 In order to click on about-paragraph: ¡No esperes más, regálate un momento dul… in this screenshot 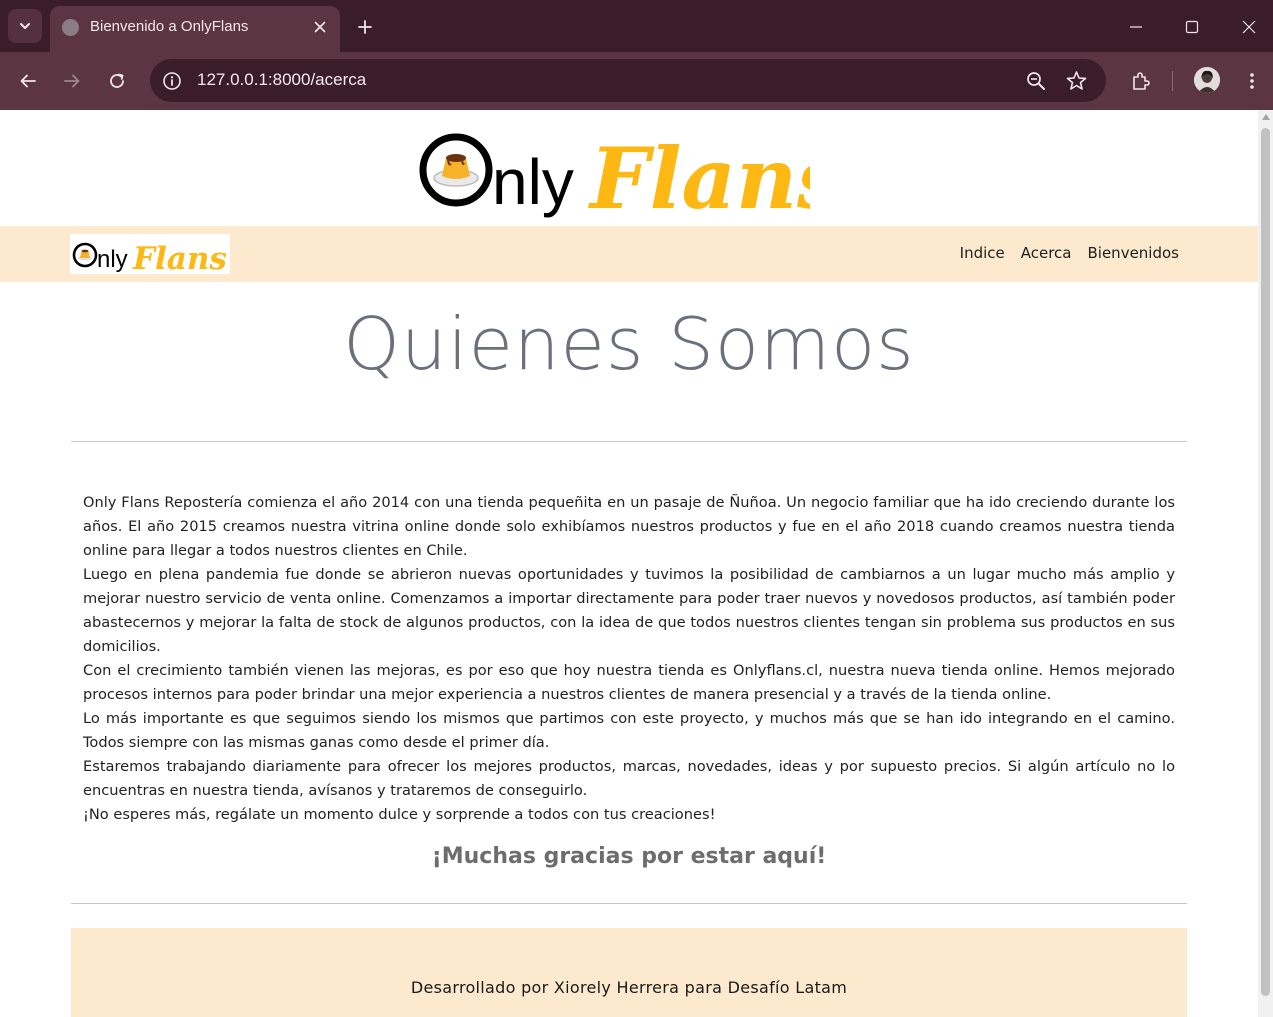, I will do `click(399, 814)`.